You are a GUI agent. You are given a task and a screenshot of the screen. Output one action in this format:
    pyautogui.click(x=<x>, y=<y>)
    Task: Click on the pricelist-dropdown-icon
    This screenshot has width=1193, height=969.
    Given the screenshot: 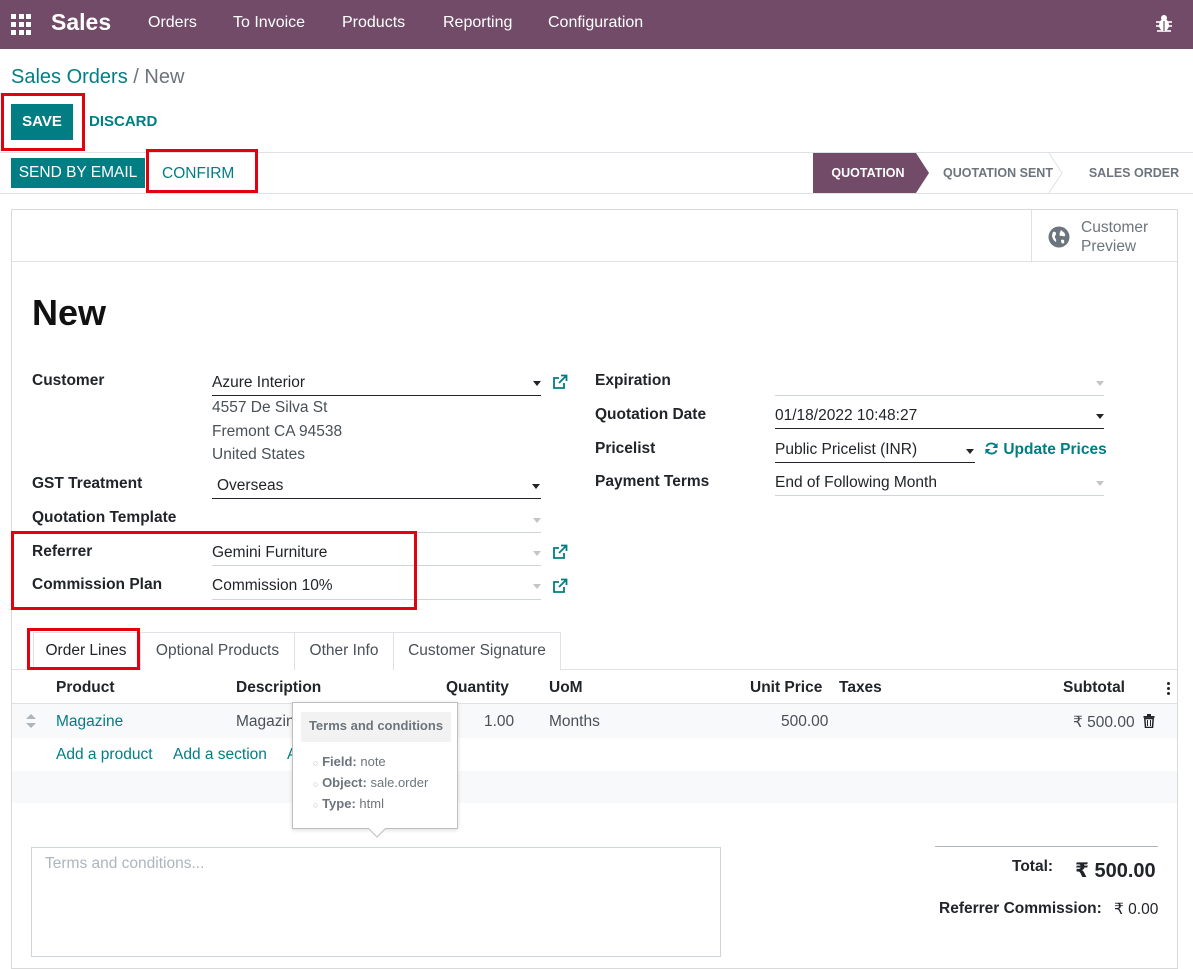 What is the action you would take?
    pyautogui.click(x=970, y=451)
    